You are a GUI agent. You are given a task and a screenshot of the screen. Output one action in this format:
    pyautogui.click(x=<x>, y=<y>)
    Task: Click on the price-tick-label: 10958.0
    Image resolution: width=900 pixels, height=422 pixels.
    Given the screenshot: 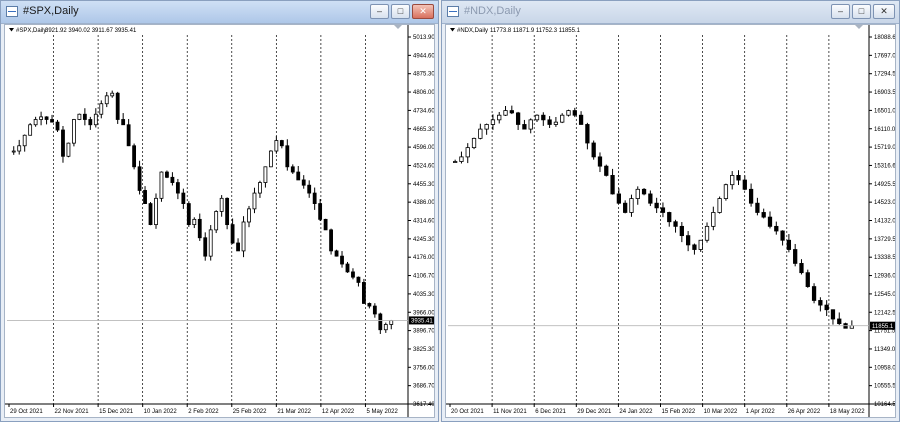 What is the action you would take?
    pyautogui.click(x=885, y=368)
    